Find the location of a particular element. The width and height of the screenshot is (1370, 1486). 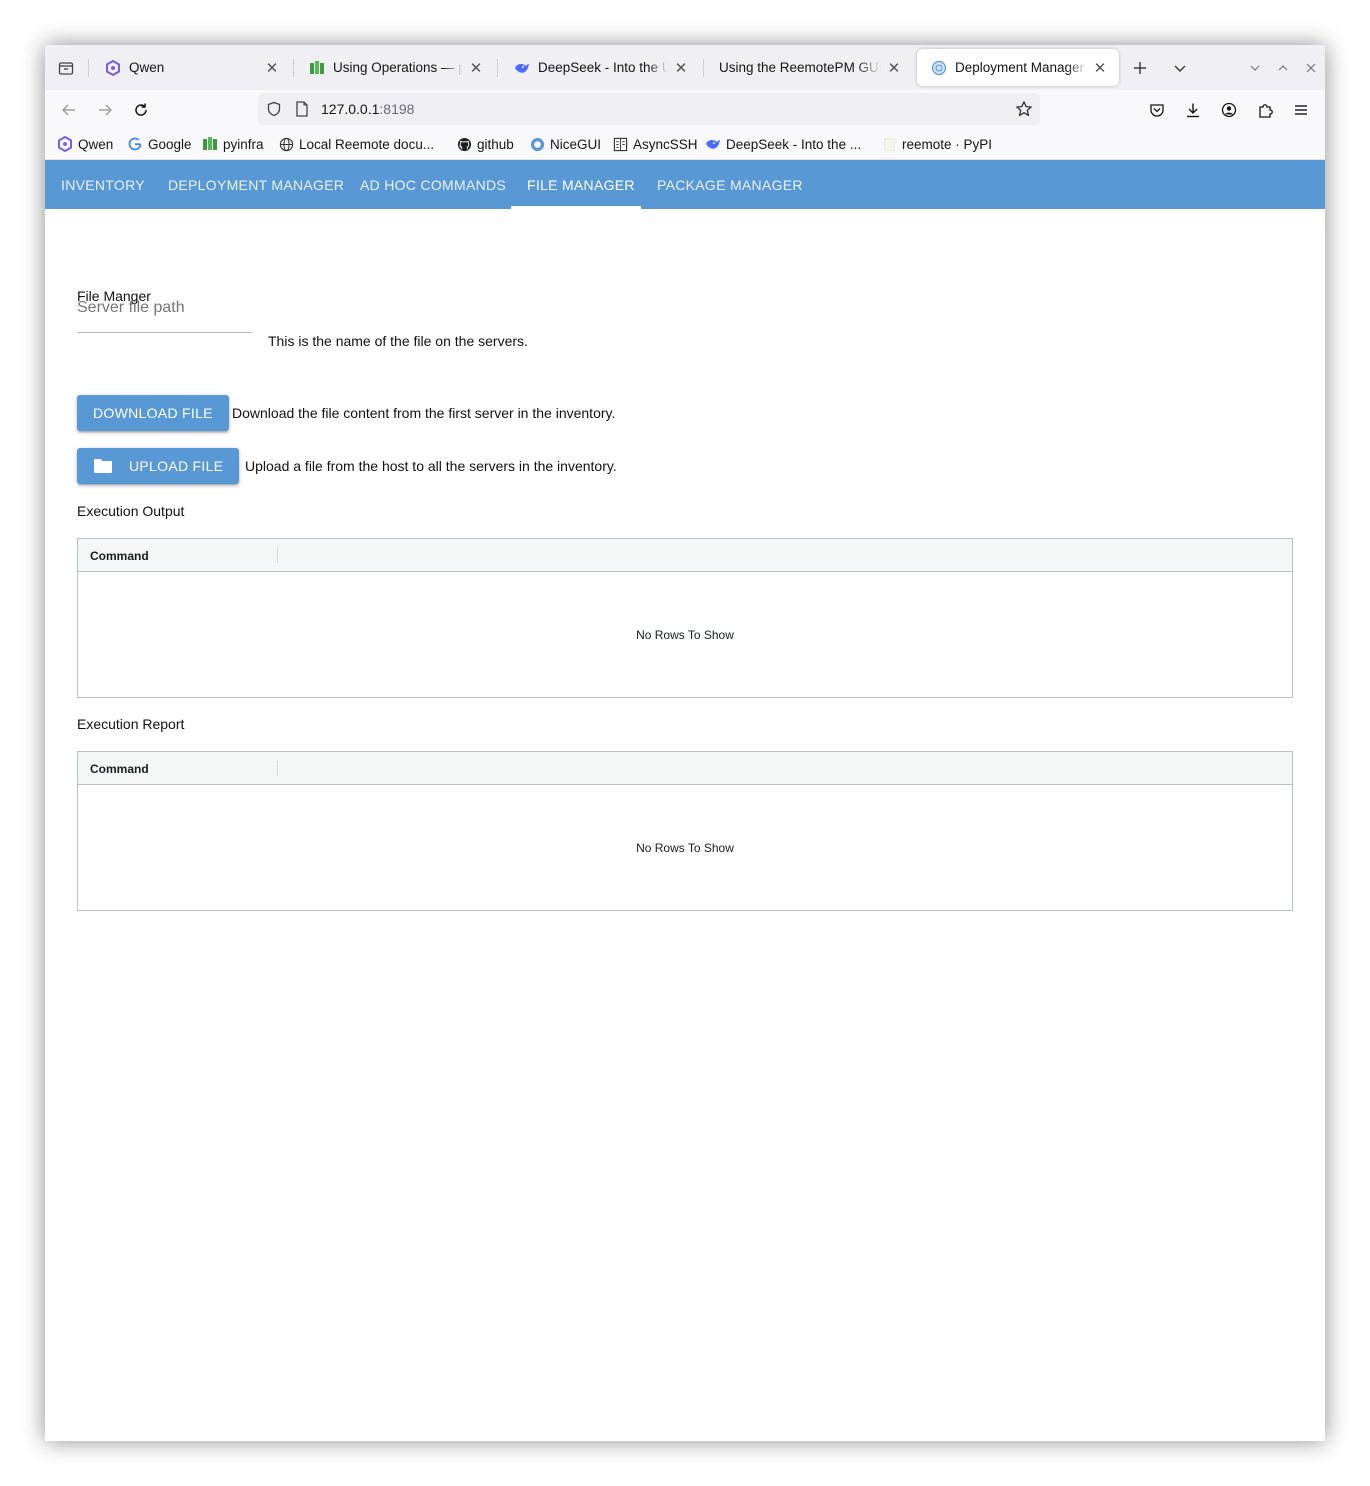

bookmark-qwen: Qwen is located at coordinates (85, 144).